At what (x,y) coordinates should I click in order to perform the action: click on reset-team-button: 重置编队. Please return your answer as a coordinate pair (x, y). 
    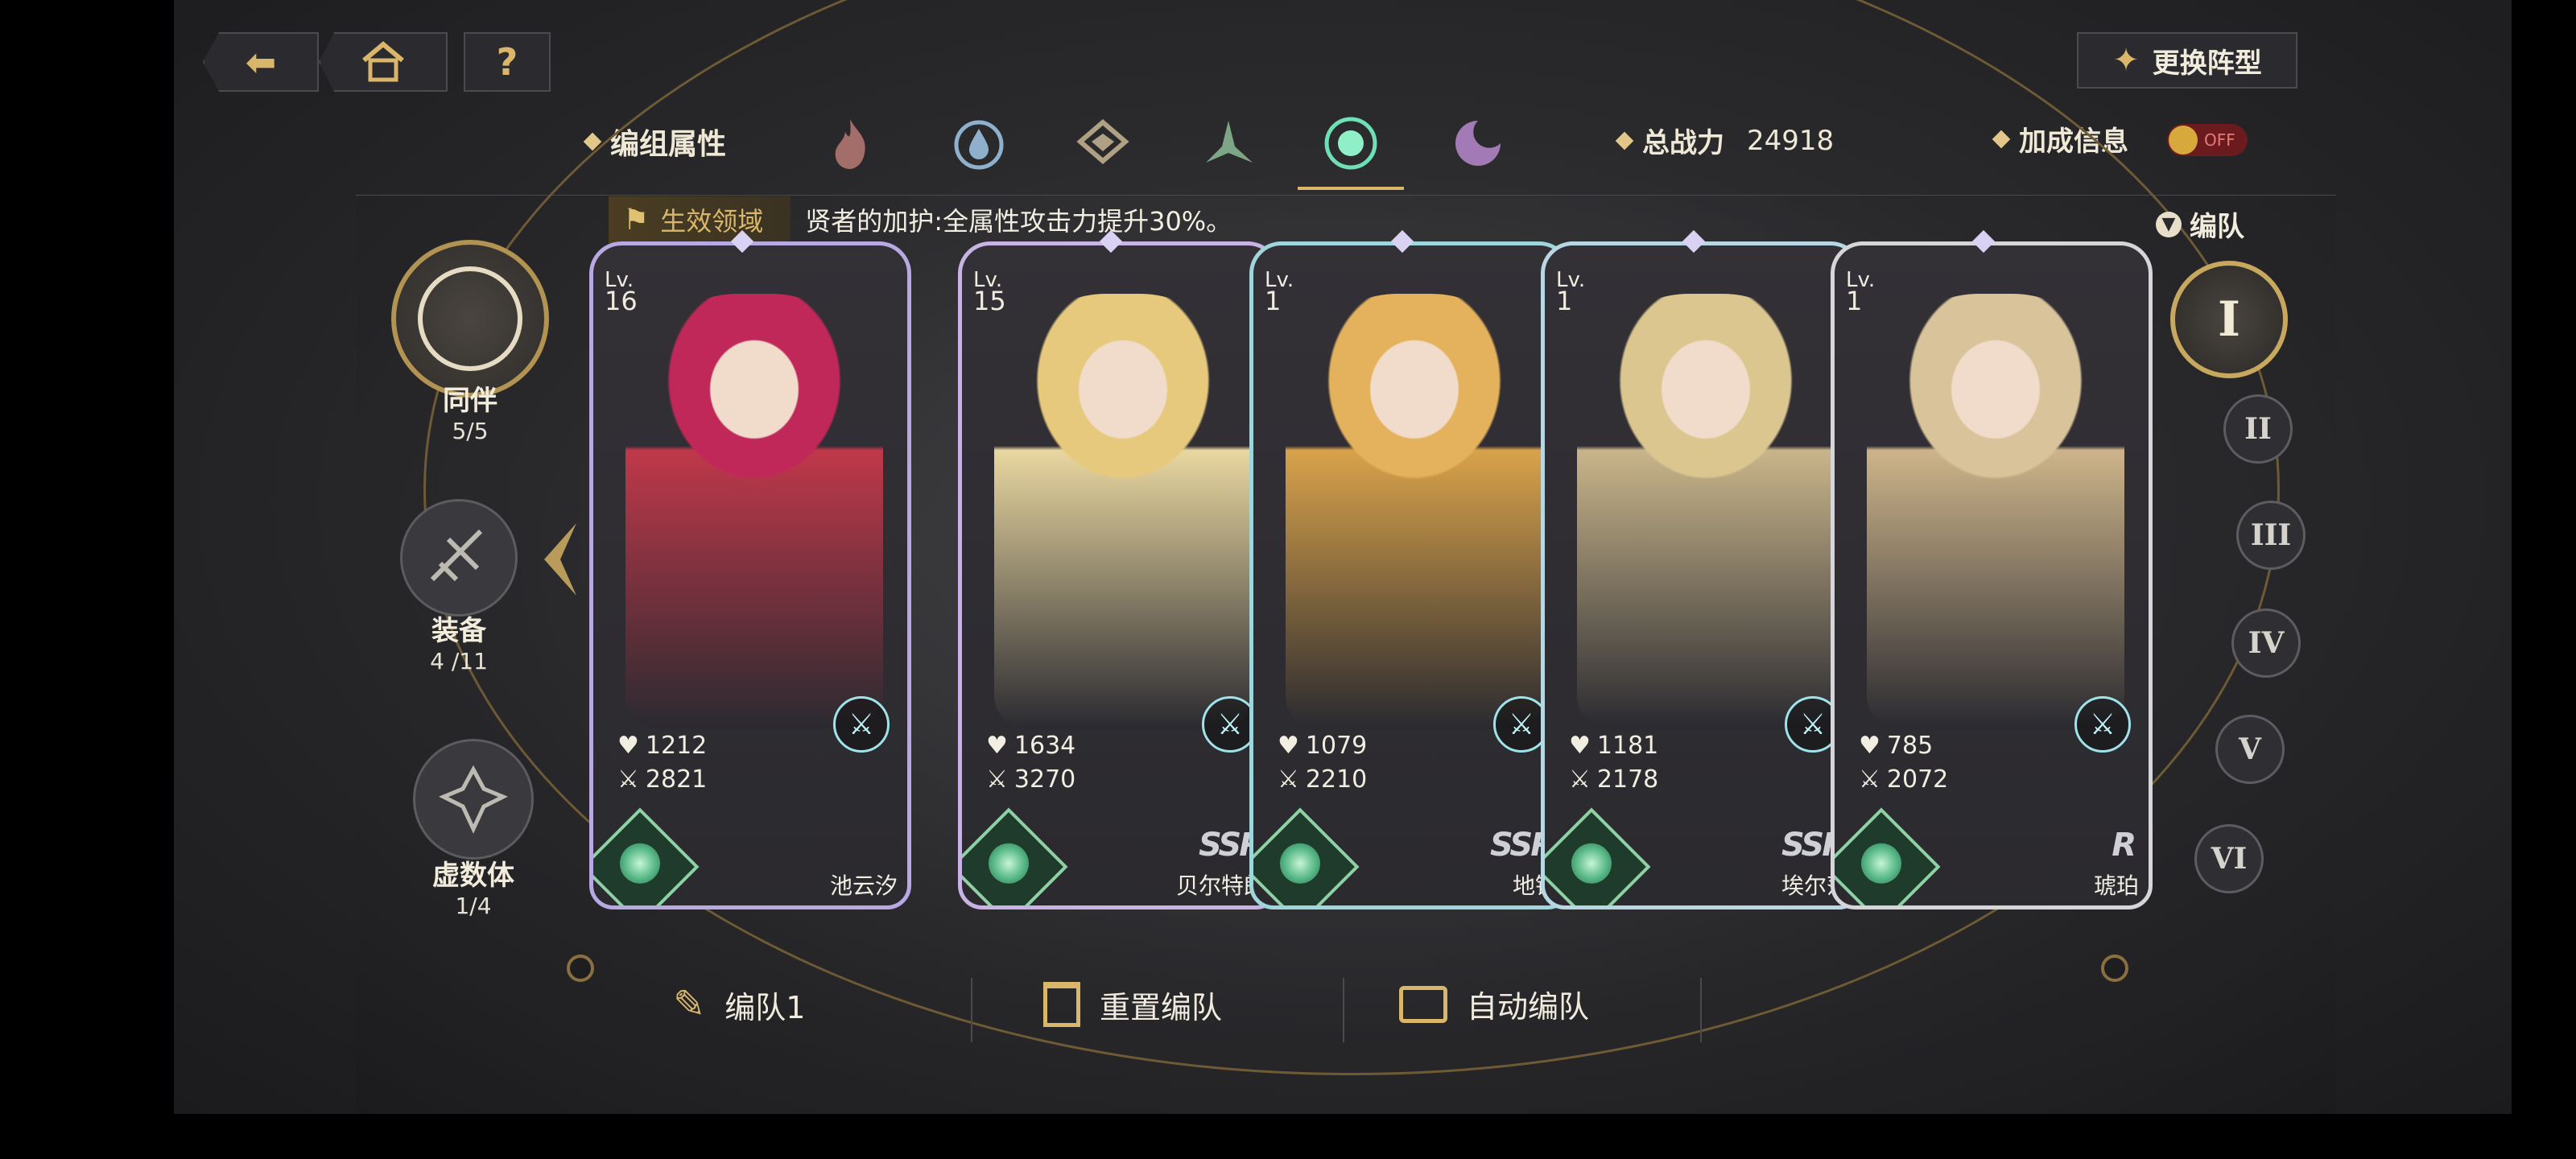
    Looking at the image, I should click on (1132, 1004).